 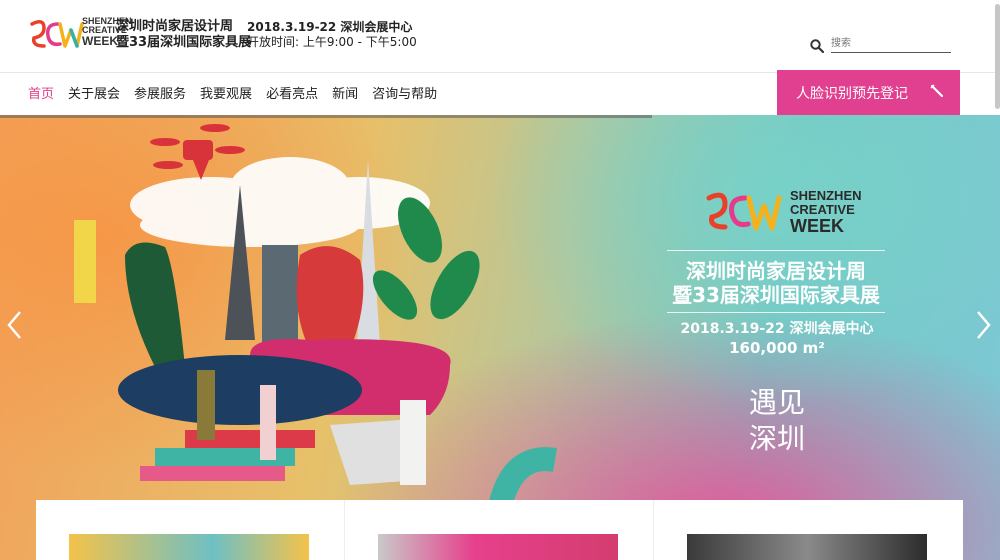 What do you see at coordinates (996, 280) in the screenshot?
I see `page-scrollbar` at bounding box center [996, 280].